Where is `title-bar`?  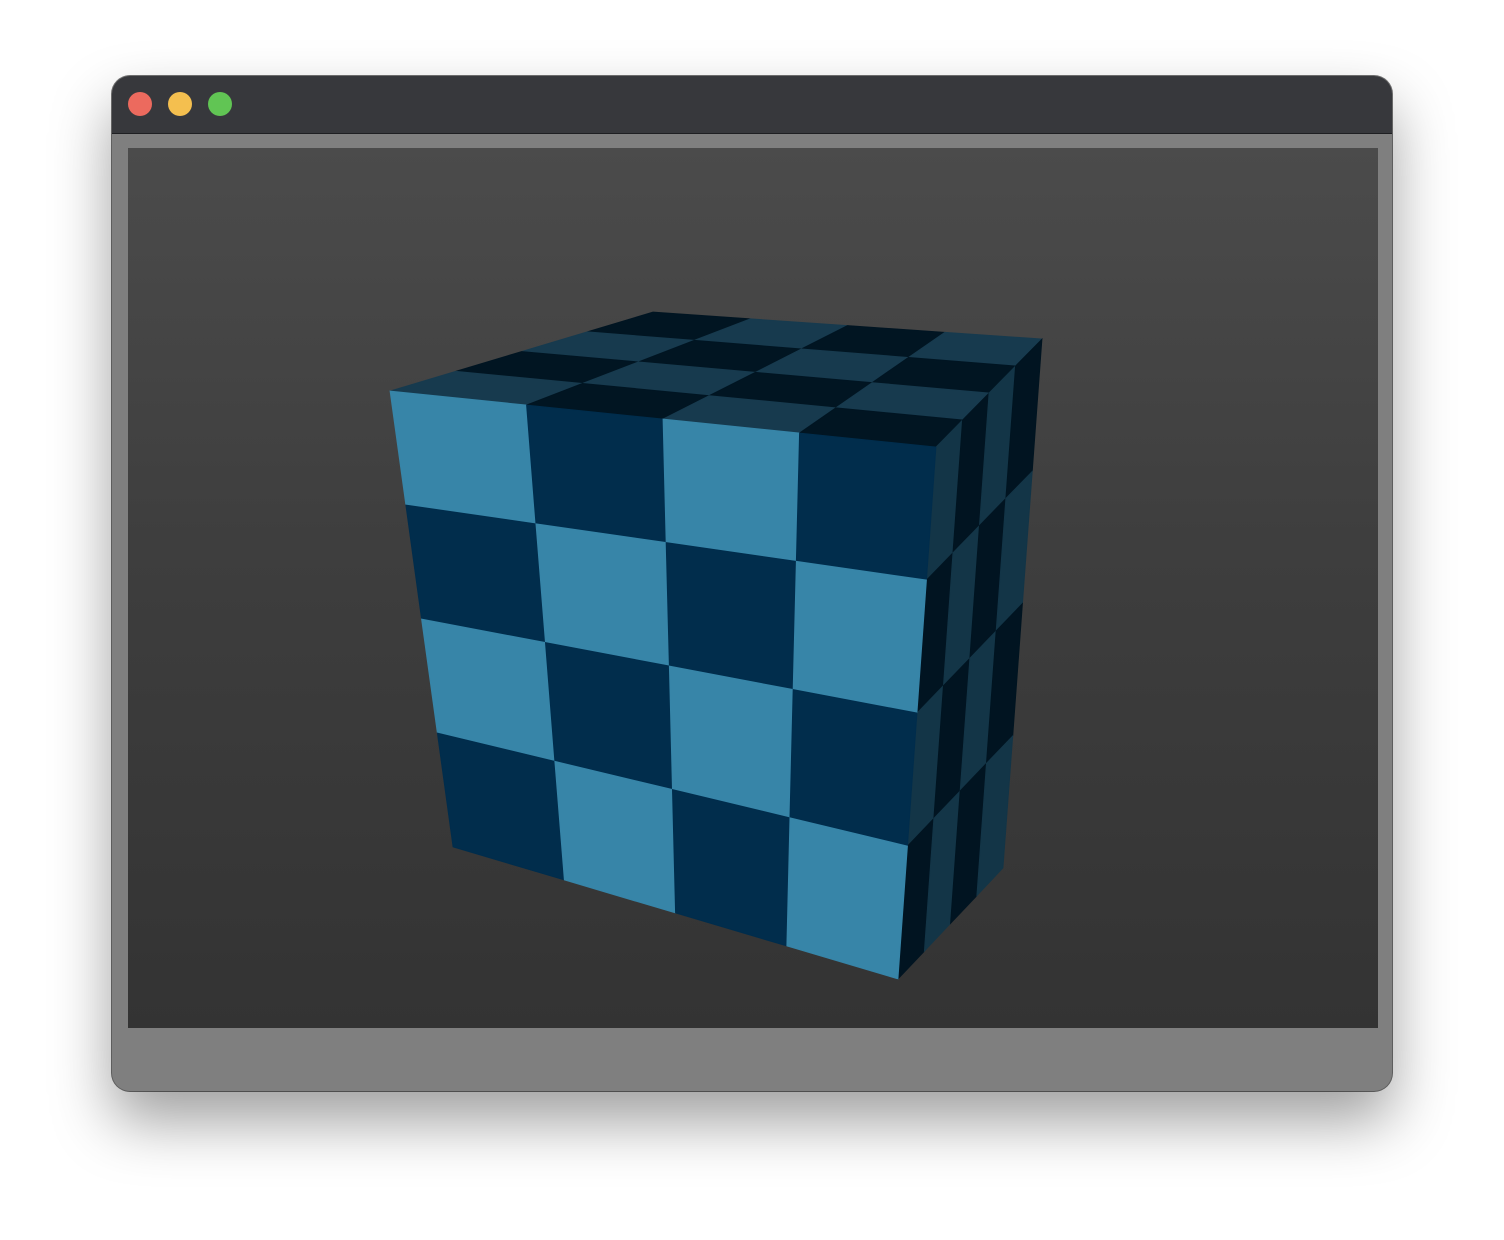
title-bar is located at coordinates (752, 105).